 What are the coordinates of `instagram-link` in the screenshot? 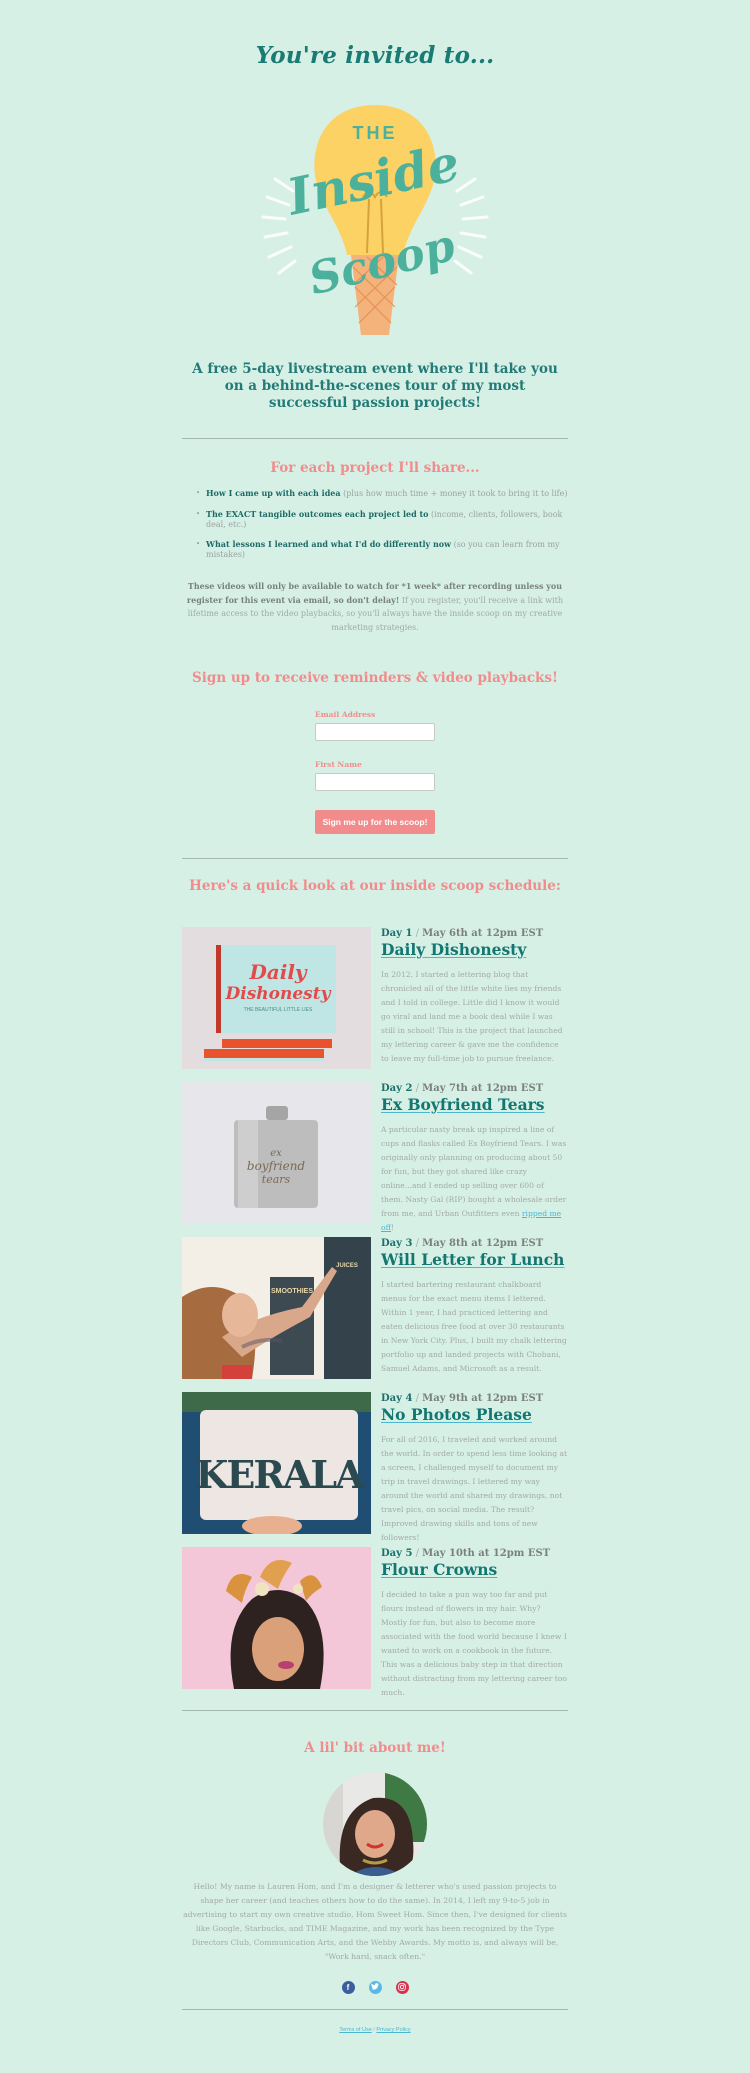 It's located at (402, 1987).